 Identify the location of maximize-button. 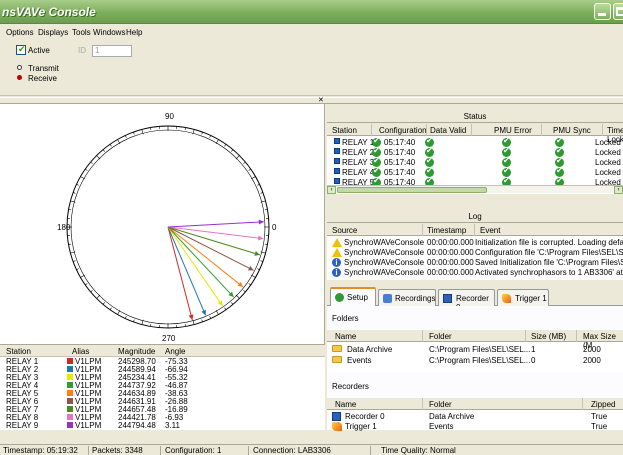
(618, 11).